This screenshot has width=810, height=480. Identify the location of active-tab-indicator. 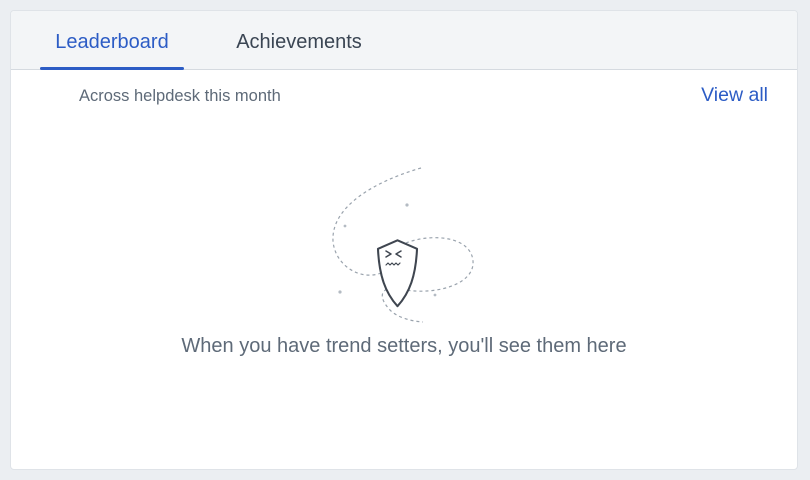
(112, 68).